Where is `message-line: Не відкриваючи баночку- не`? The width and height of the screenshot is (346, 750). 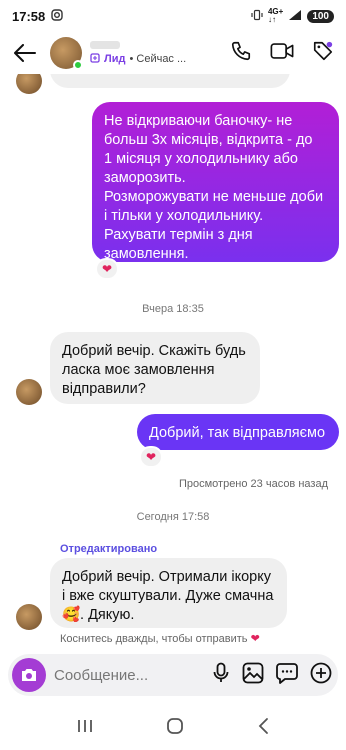 message-line: Не відкриваючи баночку- не is located at coordinates (198, 121).